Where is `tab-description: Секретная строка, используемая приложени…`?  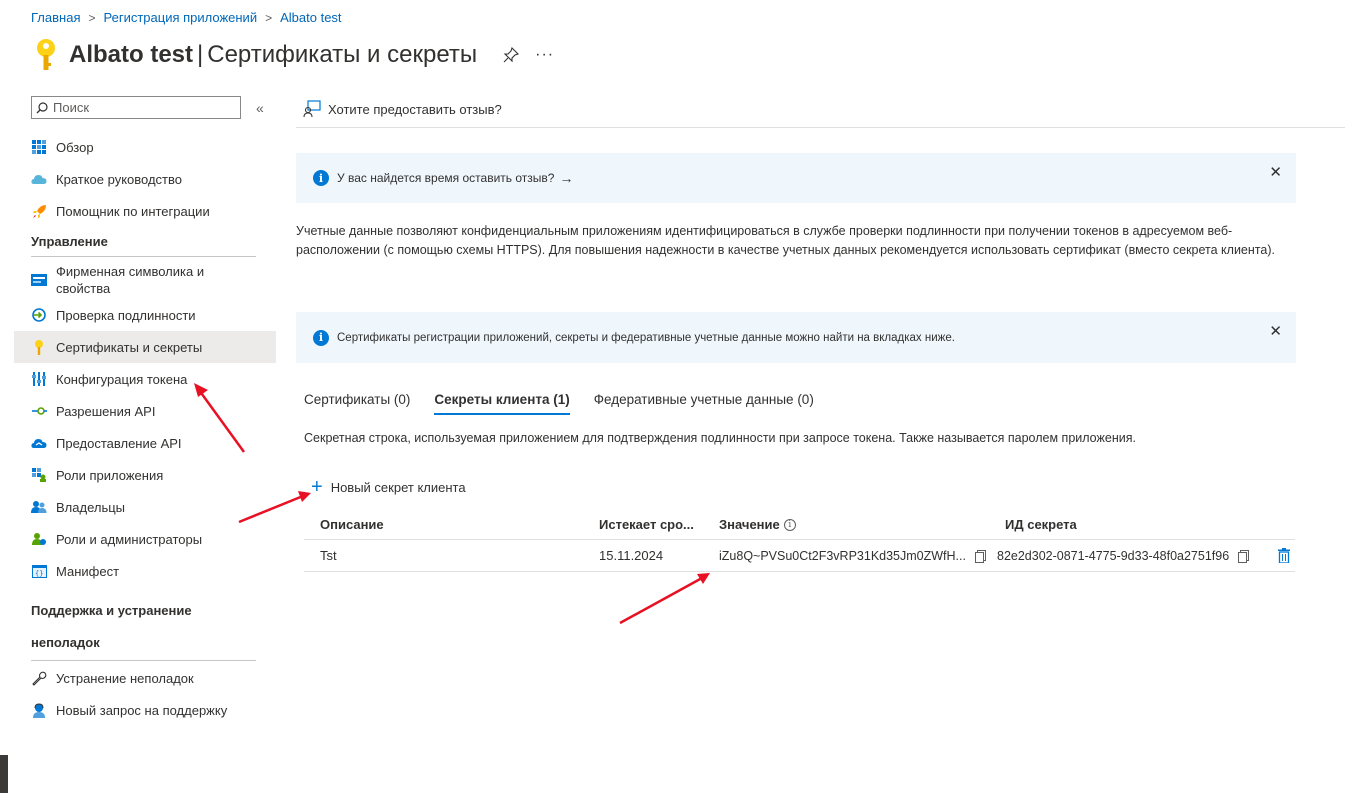
tab-description: Секретная строка, используемая приложени… is located at coordinates (720, 438).